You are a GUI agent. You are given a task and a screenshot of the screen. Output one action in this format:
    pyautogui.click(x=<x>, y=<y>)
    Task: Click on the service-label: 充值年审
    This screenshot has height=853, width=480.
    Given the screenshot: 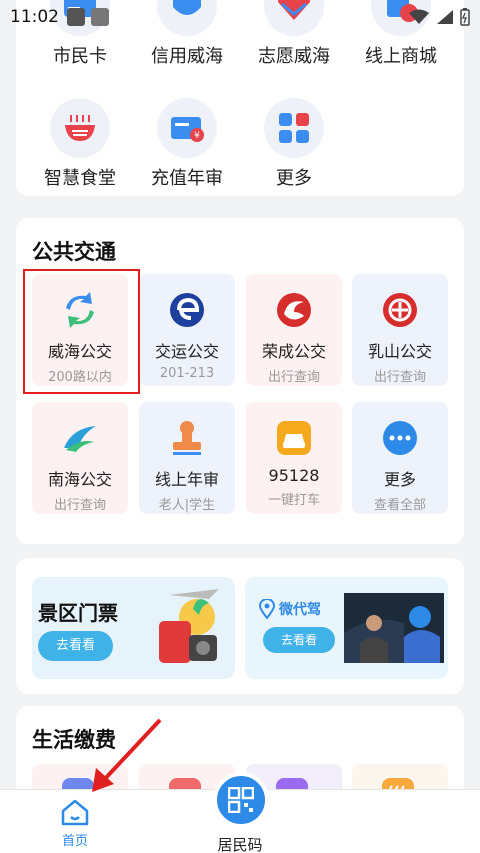 What is the action you would take?
    pyautogui.click(x=187, y=178)
    